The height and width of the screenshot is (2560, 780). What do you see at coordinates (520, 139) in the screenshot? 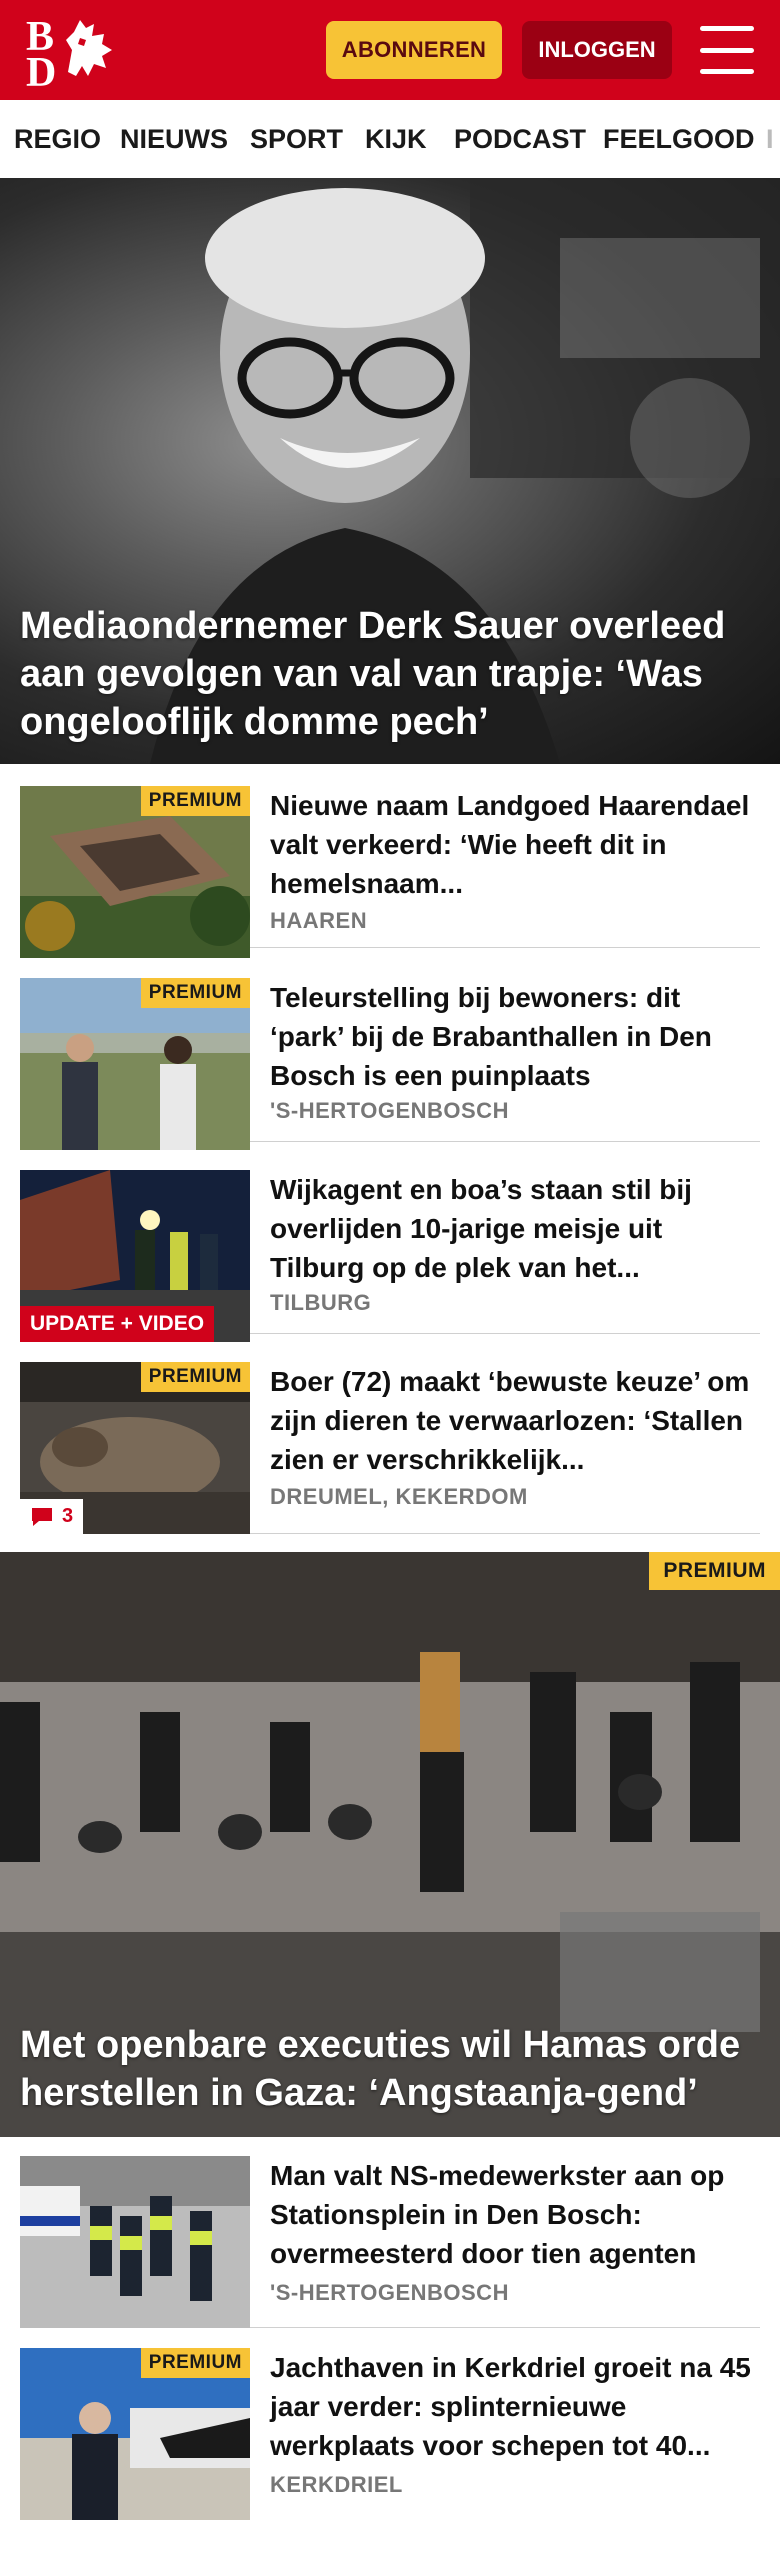
I see `nav-item-podcast: PODCAST` at bounding box center [520, 139].